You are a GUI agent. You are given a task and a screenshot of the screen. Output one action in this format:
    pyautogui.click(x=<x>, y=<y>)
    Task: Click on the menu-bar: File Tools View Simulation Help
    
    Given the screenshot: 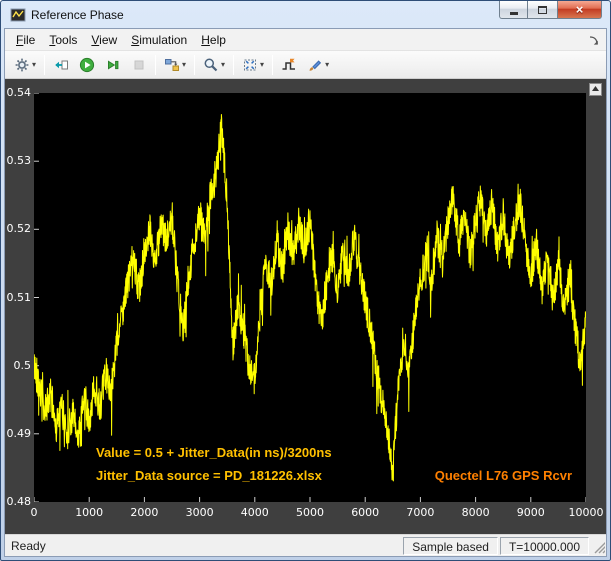 What is the action you would take?
    pyautogui.click(x=305, y=40)
    